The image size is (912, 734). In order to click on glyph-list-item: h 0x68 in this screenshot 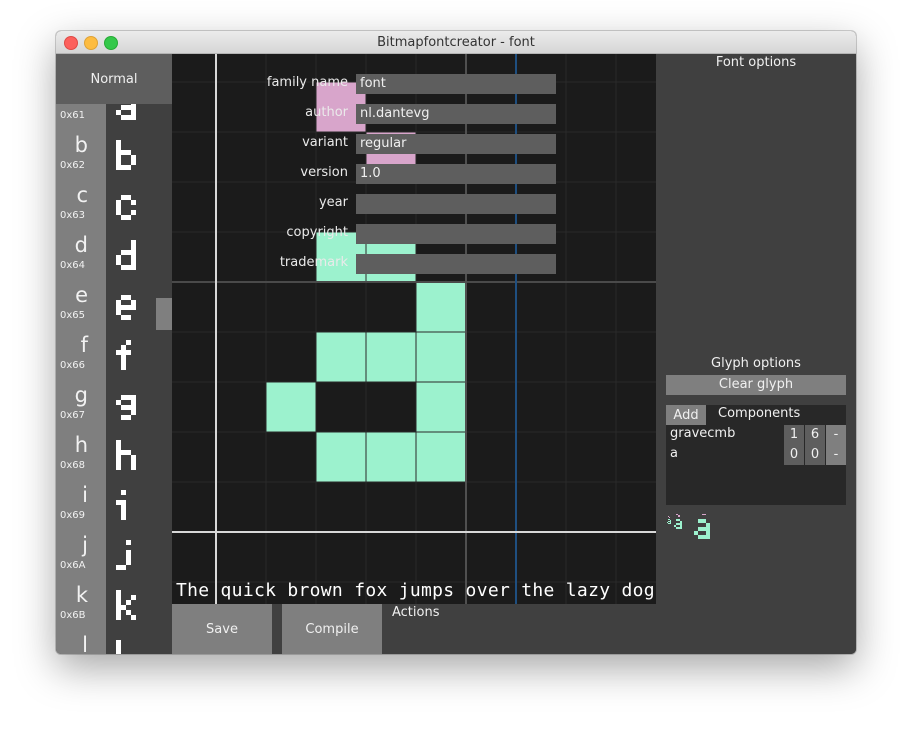, I will do `click(114, 453)`.